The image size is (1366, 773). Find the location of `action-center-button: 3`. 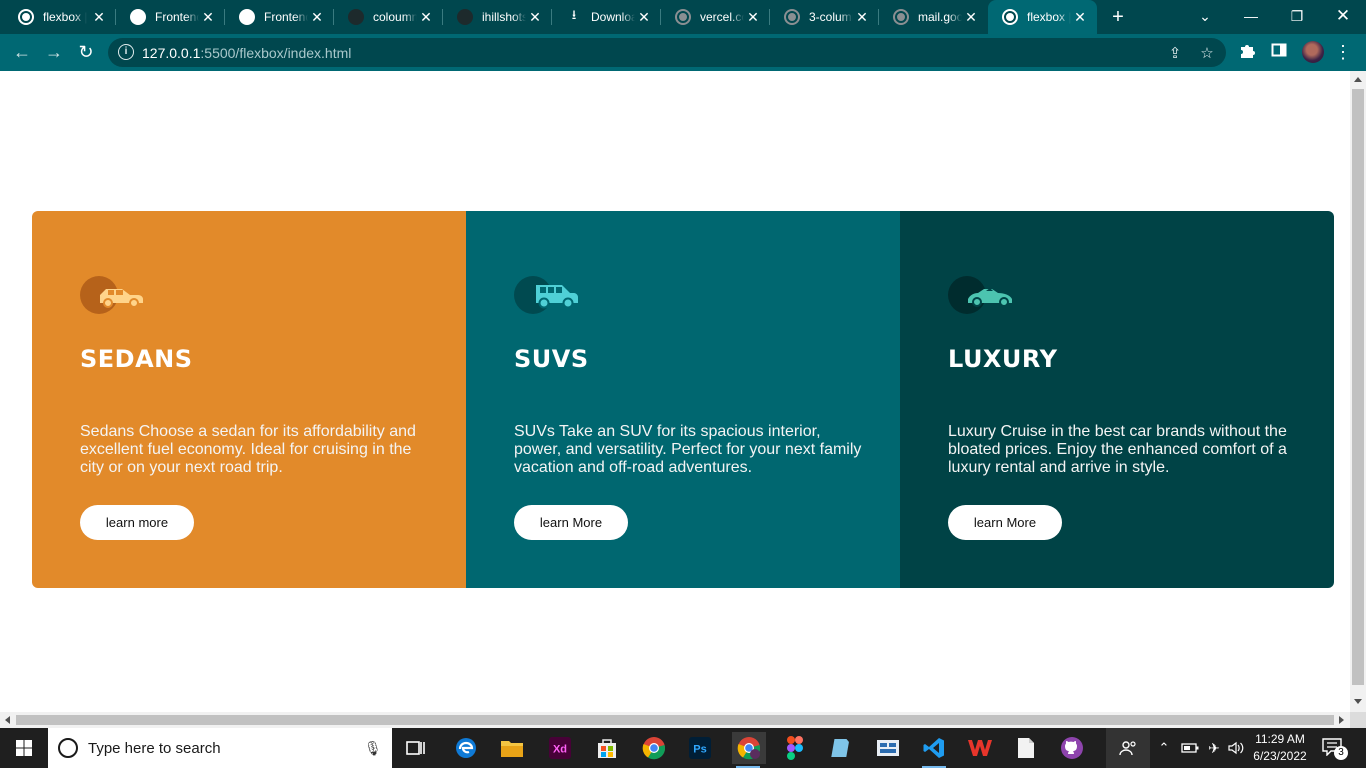

action-center-button: 3 is located at coordinates (1335, 749).